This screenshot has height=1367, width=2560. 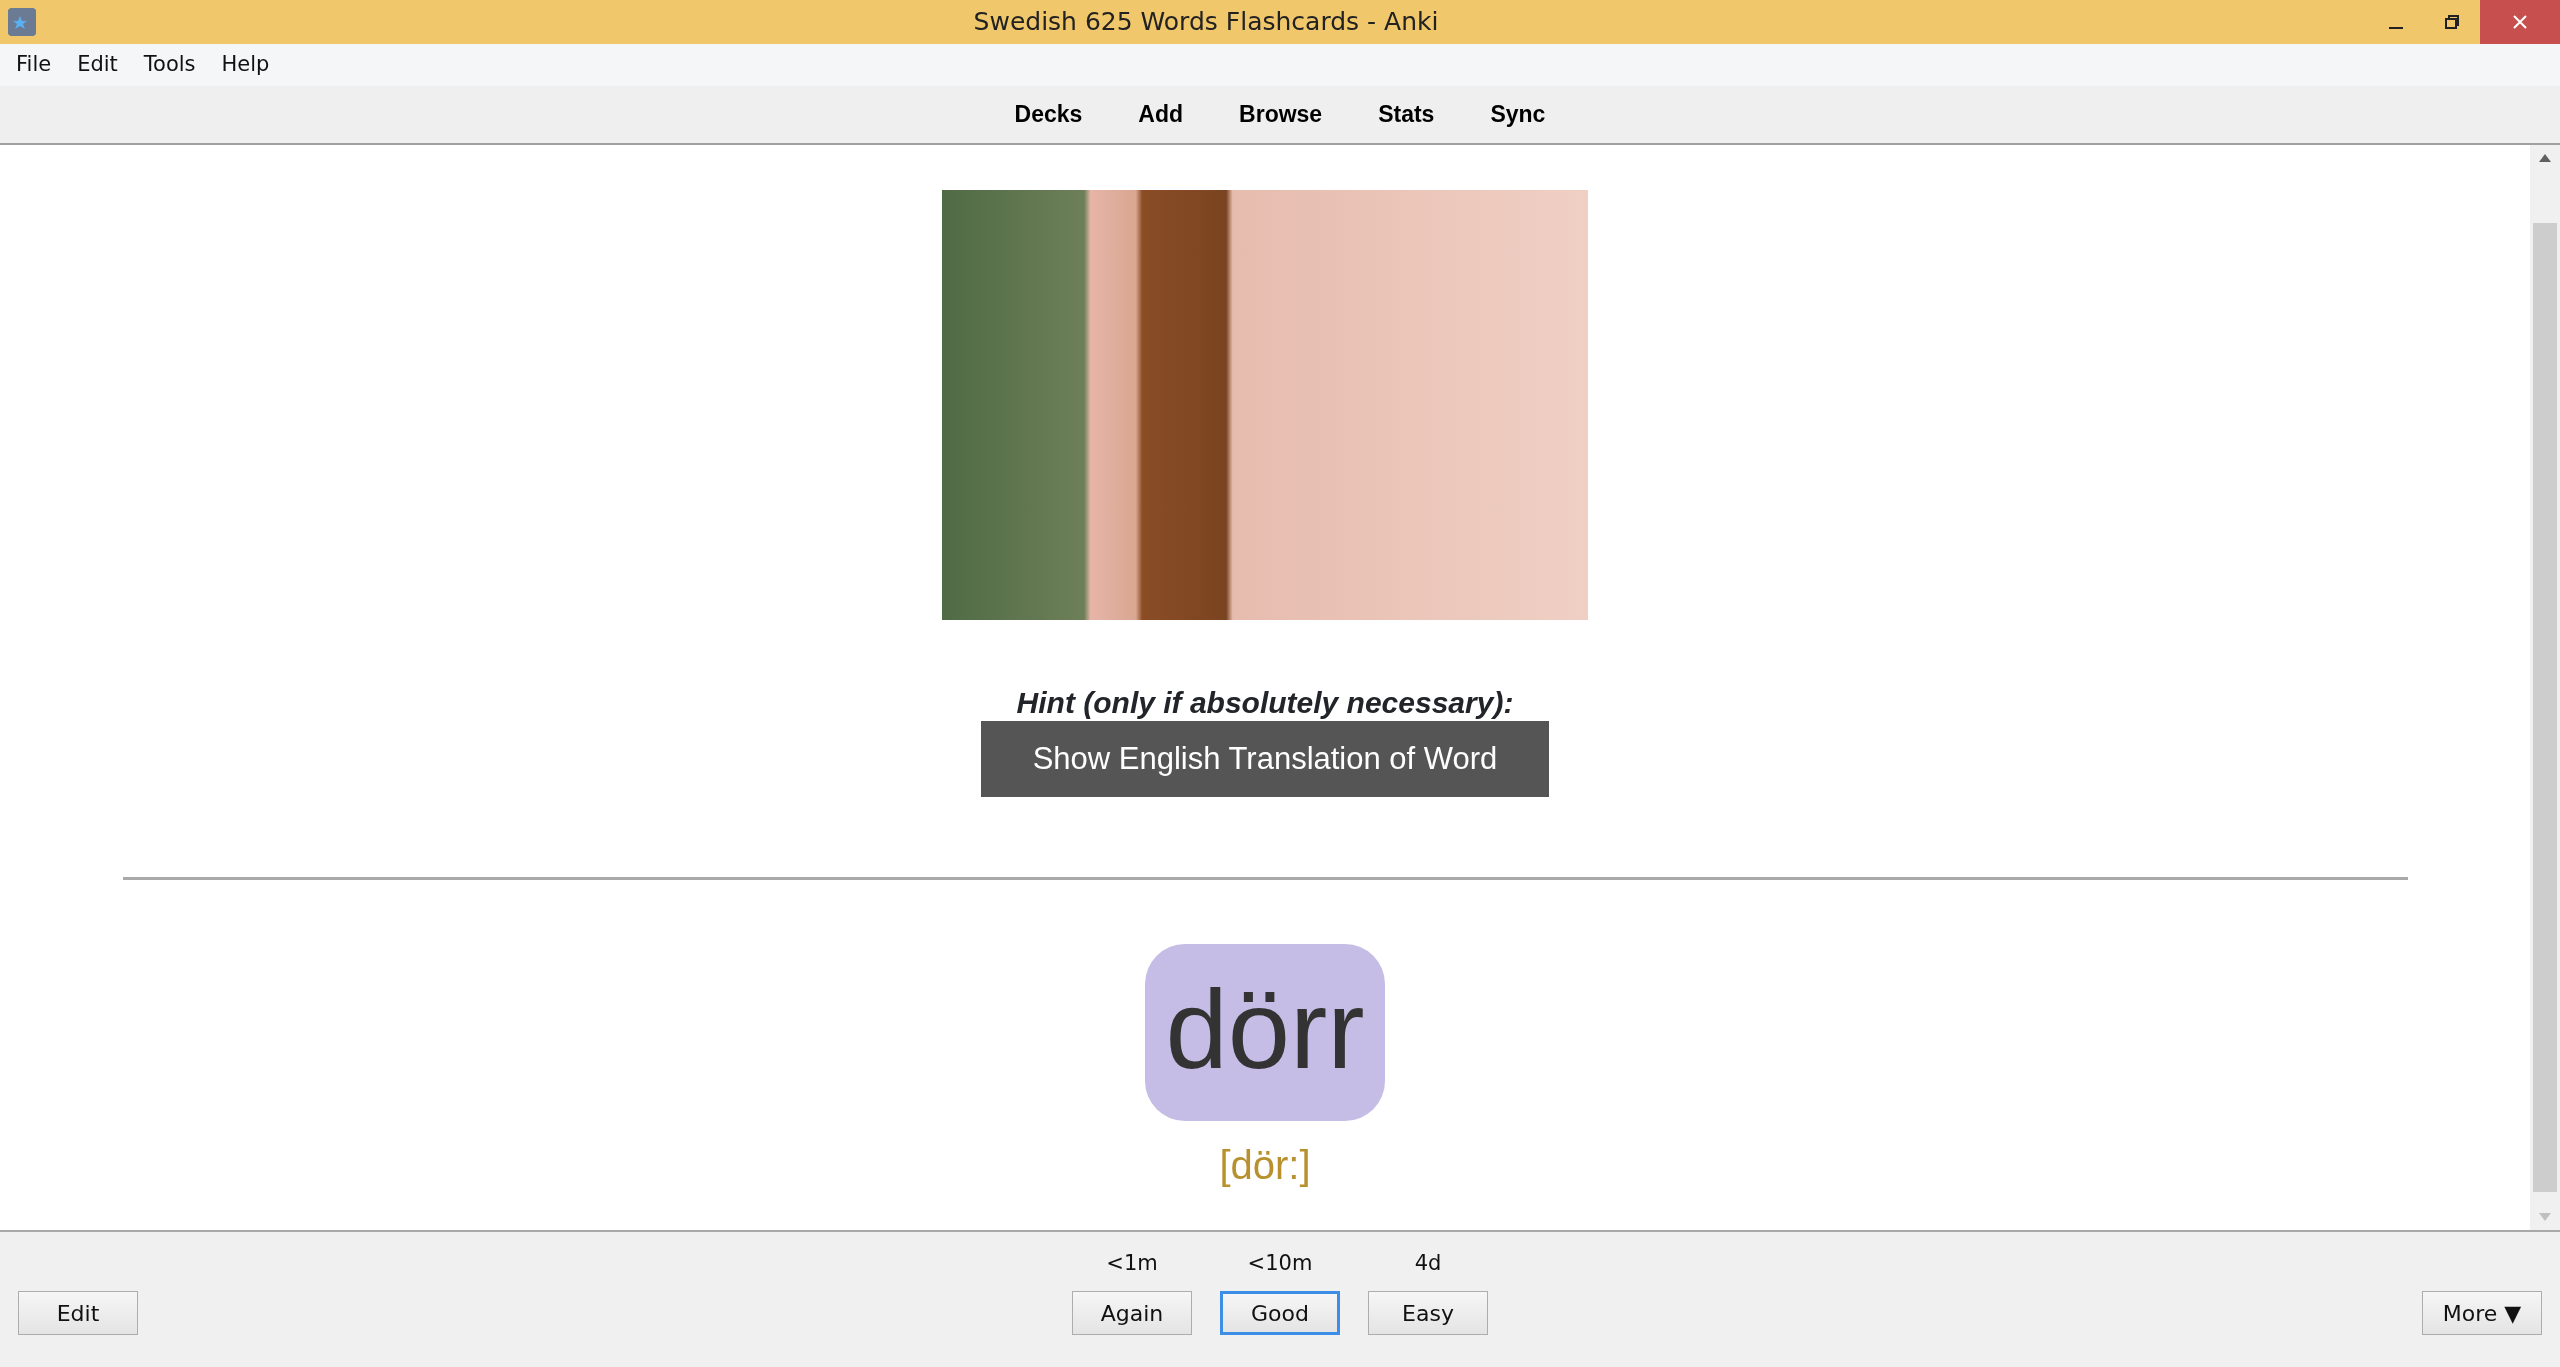 I want to click on vocabulary-word: dörr, so click(x=1265, y=1032).